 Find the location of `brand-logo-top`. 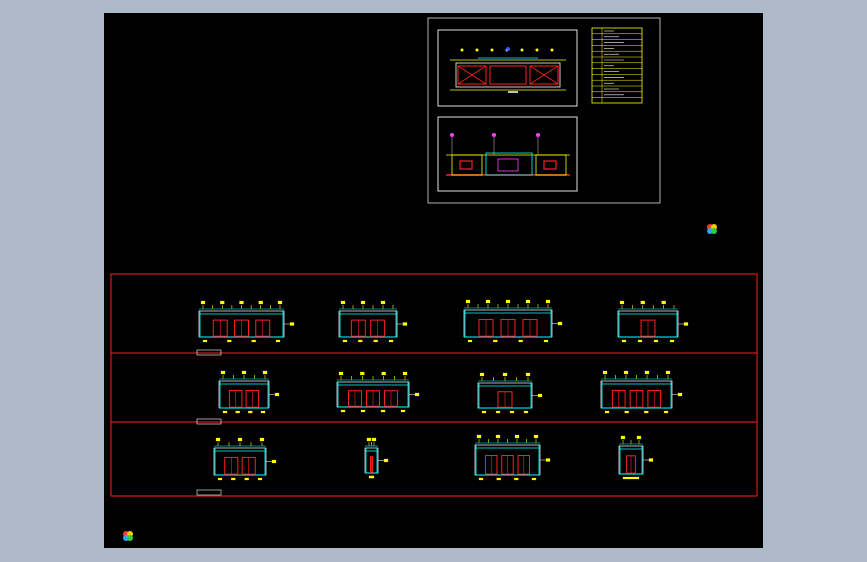

brand-logo-top is located at coordinates (712, 229).